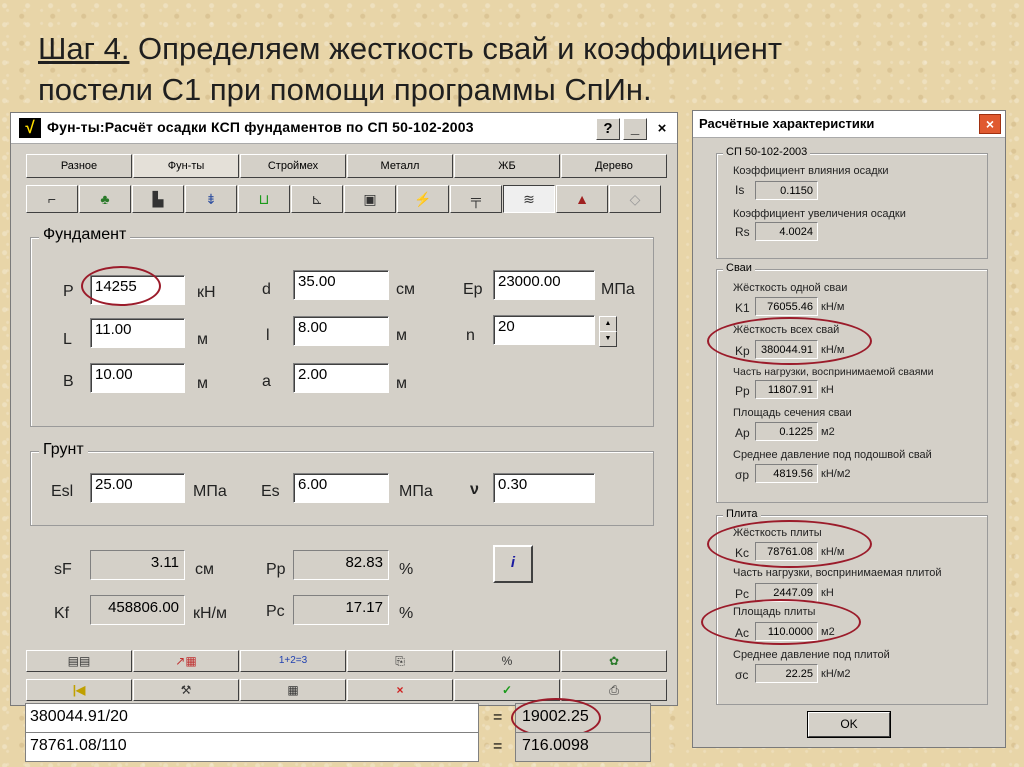 The width and height of the screenshot is (1024, 767). I want to click on minimize-button: _, so click(635, 129).